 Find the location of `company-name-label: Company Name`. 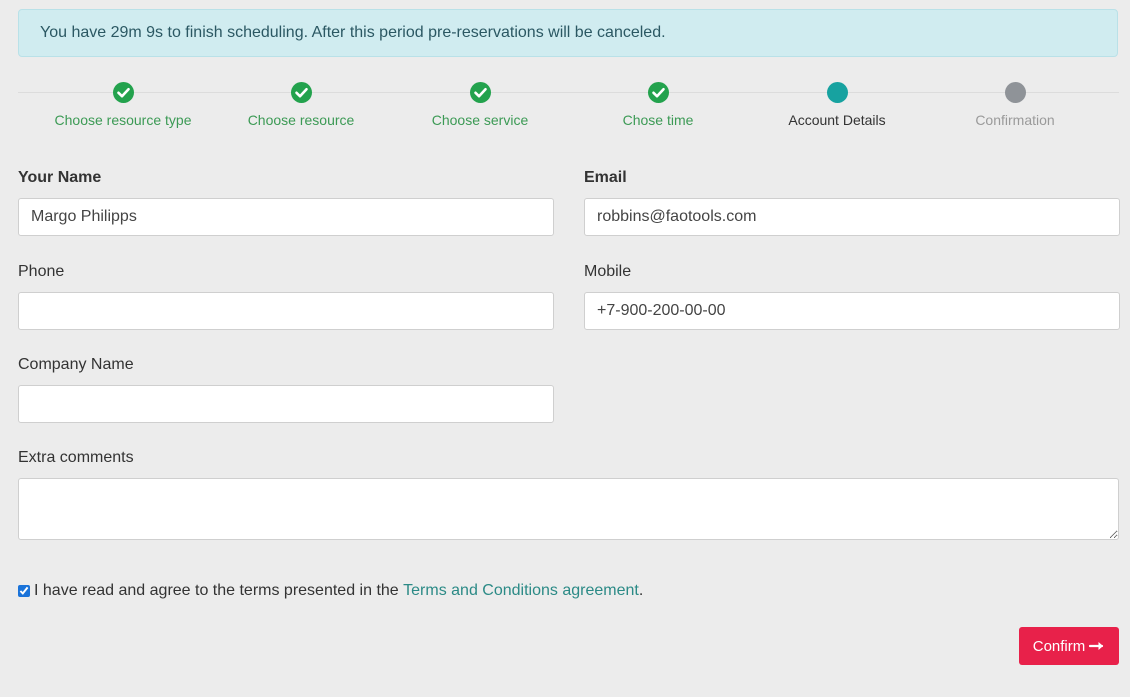

company-name-label: Company Name is located at coordinates (76, 364).